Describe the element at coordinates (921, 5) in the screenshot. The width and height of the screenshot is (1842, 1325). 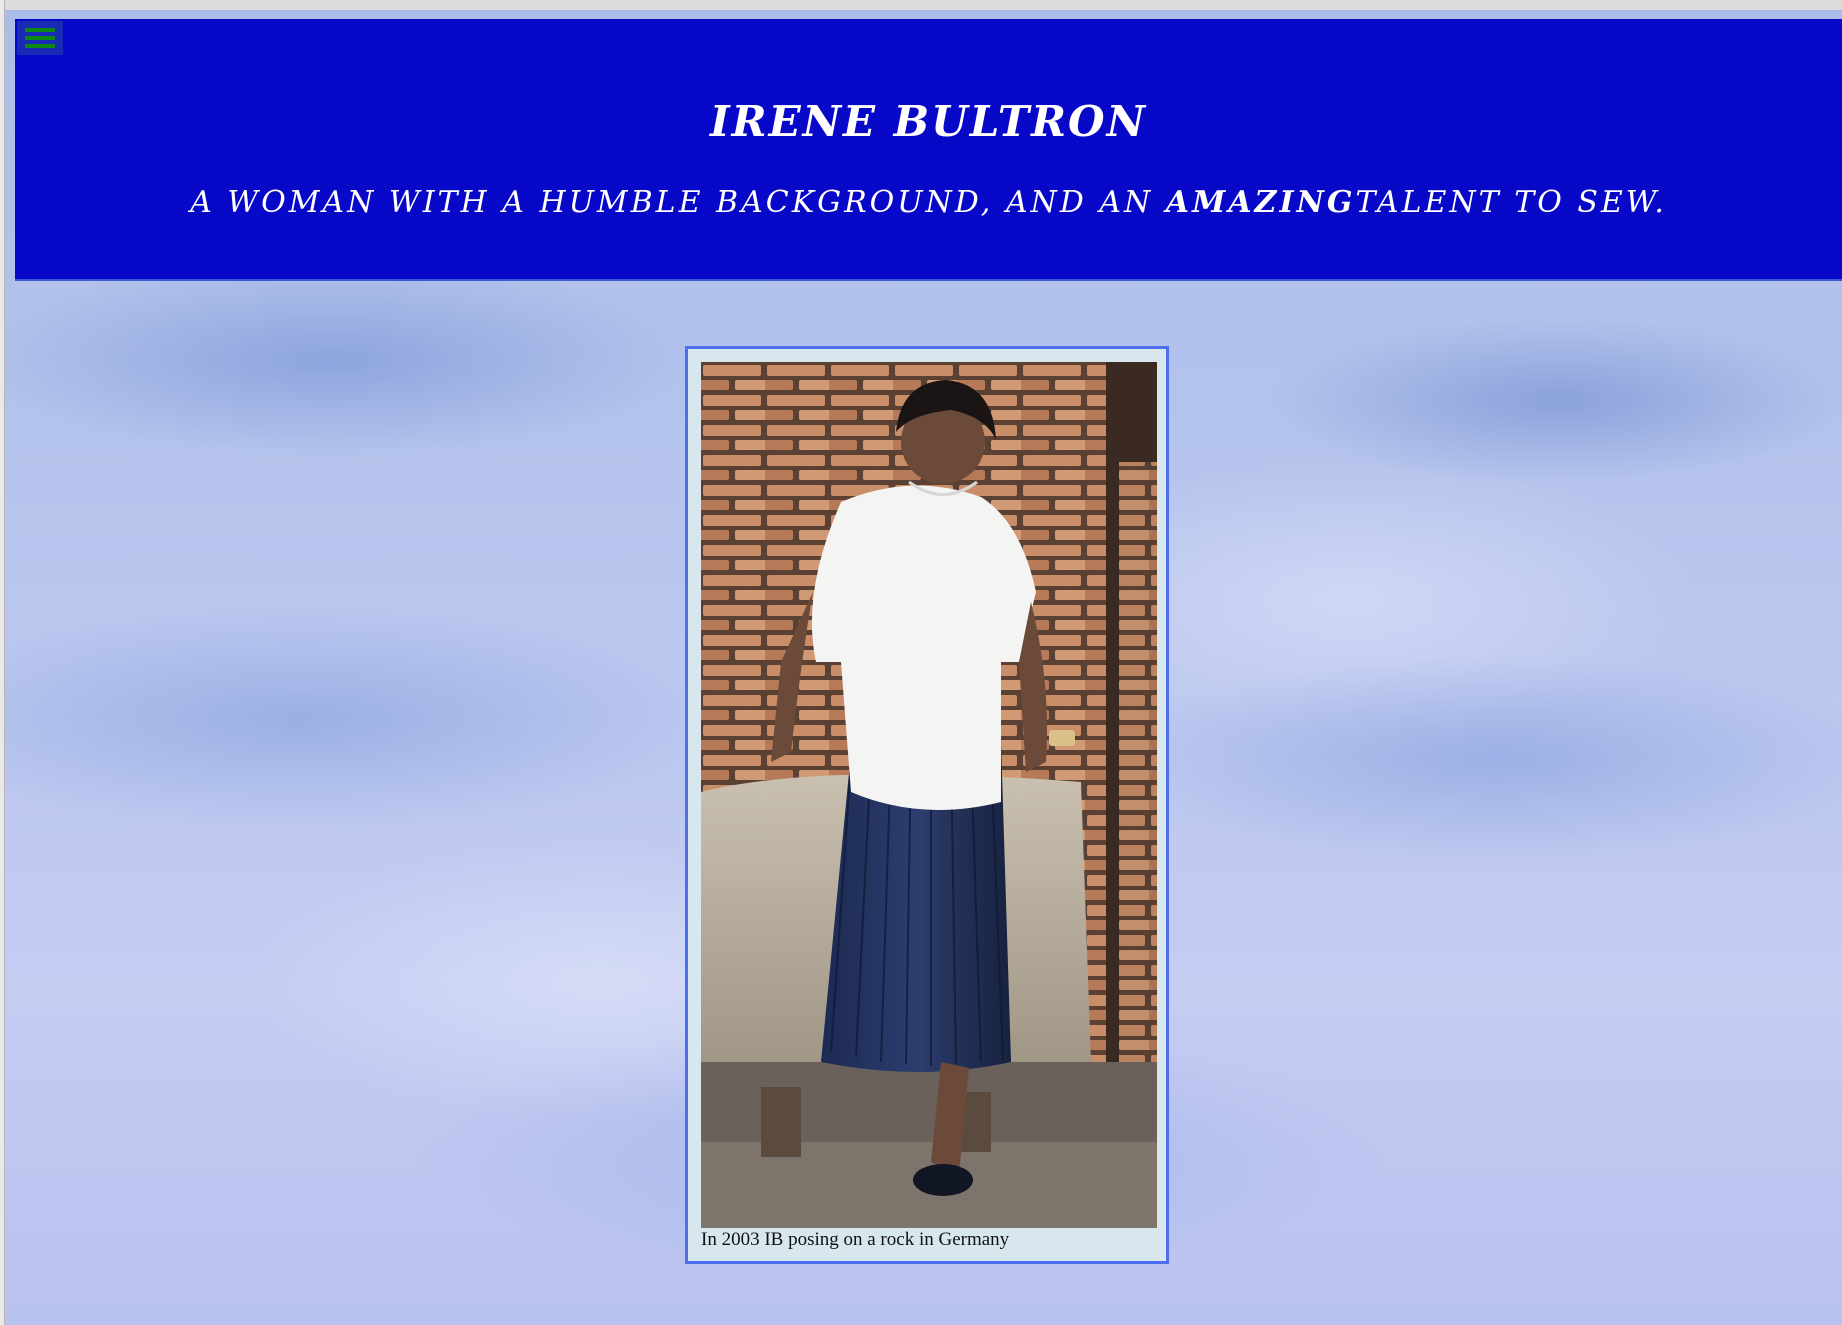
I see `window-top-edge` at that location.